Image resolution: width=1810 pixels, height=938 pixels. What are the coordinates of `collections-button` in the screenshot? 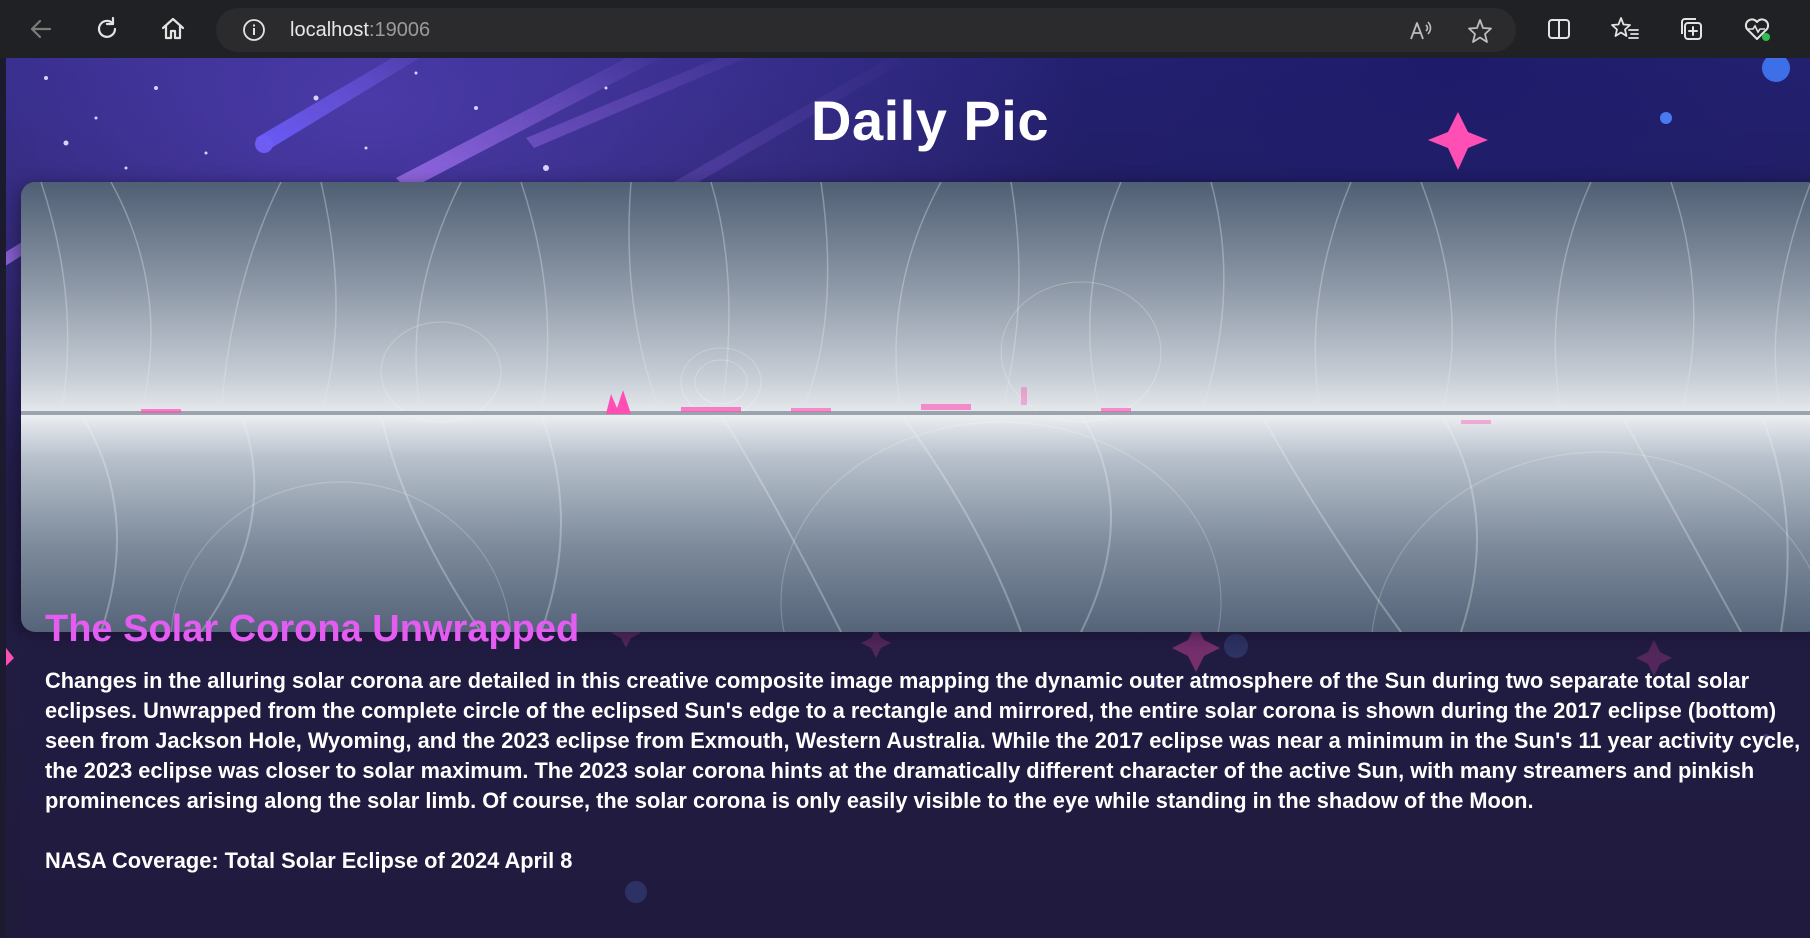 It's located at (1691, 29).